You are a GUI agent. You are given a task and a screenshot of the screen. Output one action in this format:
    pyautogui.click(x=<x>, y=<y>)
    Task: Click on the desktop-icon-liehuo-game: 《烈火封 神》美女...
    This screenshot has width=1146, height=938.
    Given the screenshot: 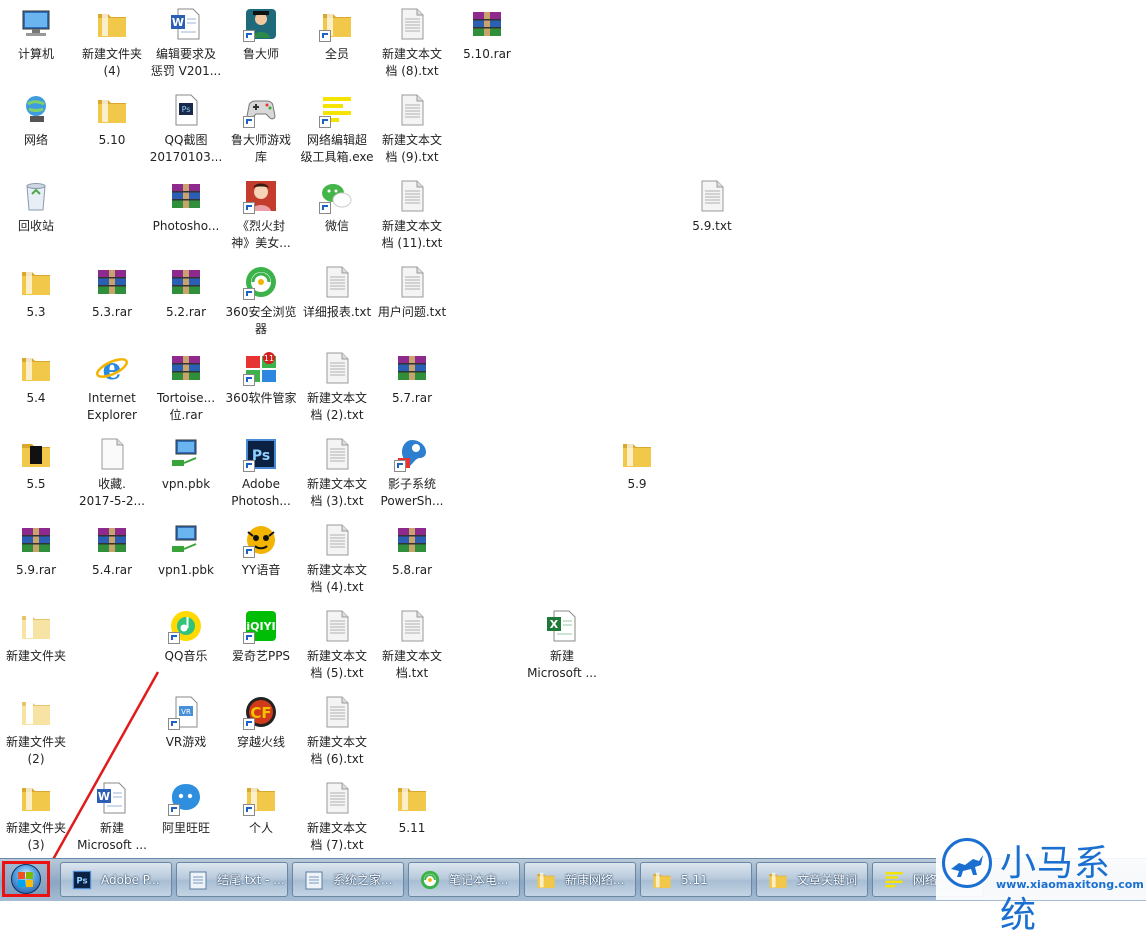 What is the action you would take?
    pyautogui.click(x=261, y=214)
    